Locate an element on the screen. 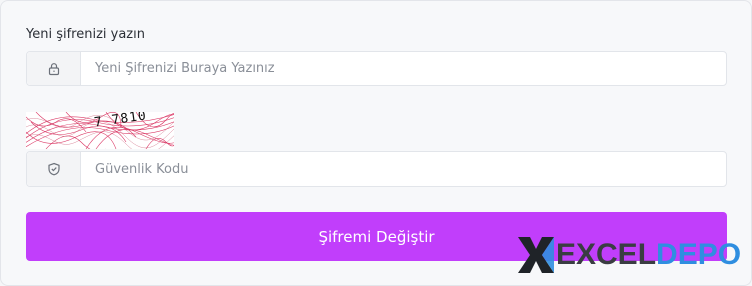 The height and width of the screenshot is (286, 752). password-input-group is located at coordinates (376, 68).